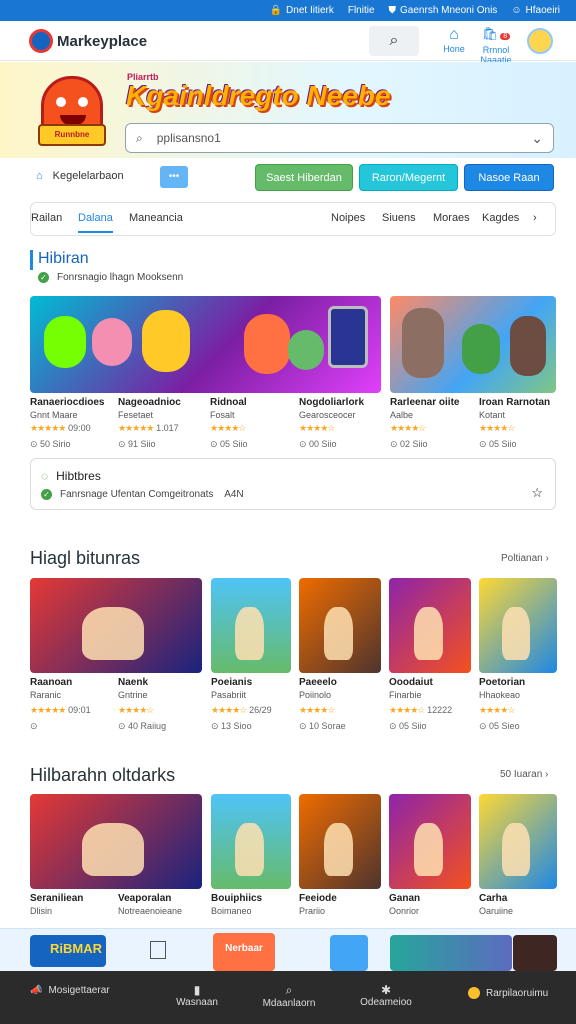 The height and width of the screenshot is (1024, 576). What do you see at coordinates (496, 905) in the screenshot?
I see `game-caption: Carha Oaruiine` at bounding box center [496, 905].